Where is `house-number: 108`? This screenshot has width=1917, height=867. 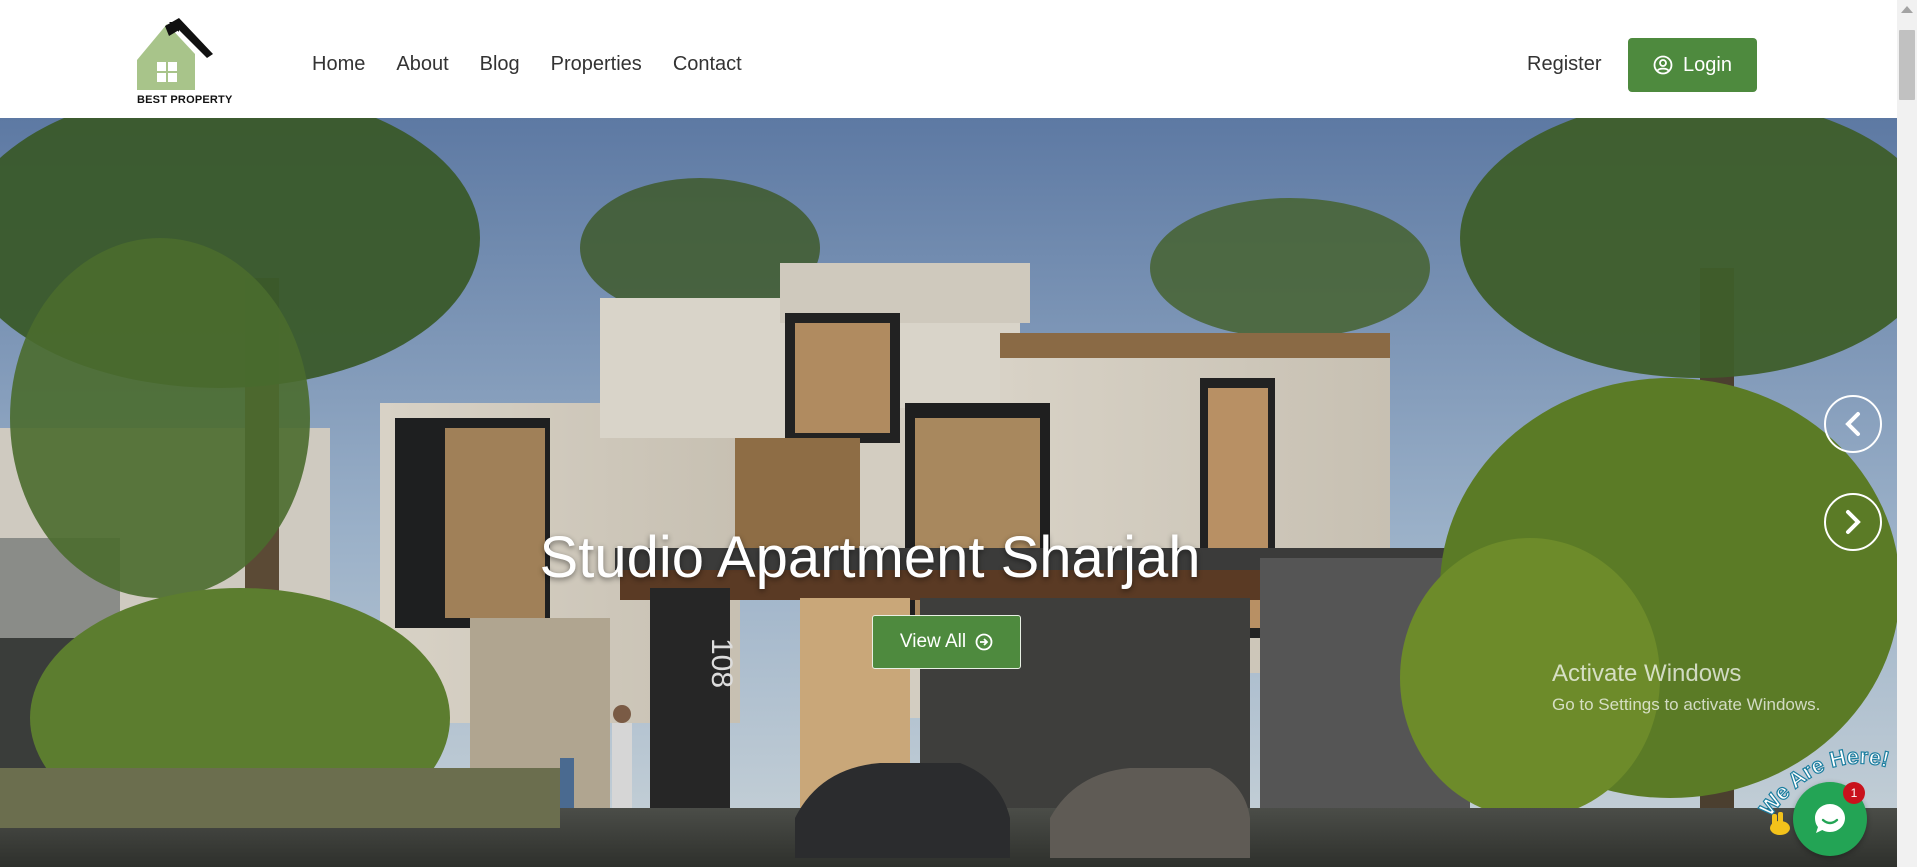 house-number: 108 is located at coordinates (721, 663).